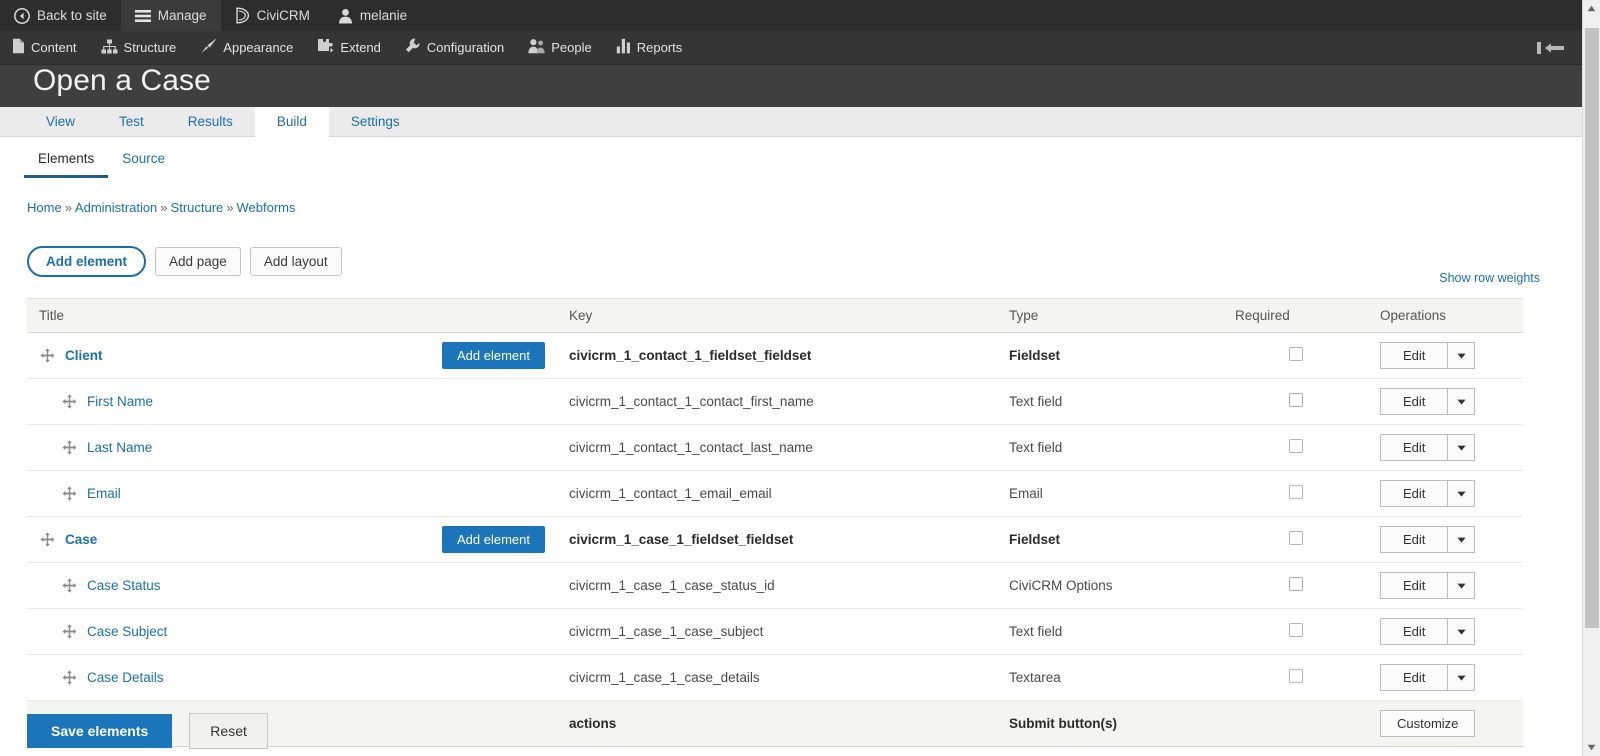 The image size is (1600, 756). What do you see at coordinates (208, 47) in the screenshot?
I see `paintbrush-icon` at bounding box center [208, 47].